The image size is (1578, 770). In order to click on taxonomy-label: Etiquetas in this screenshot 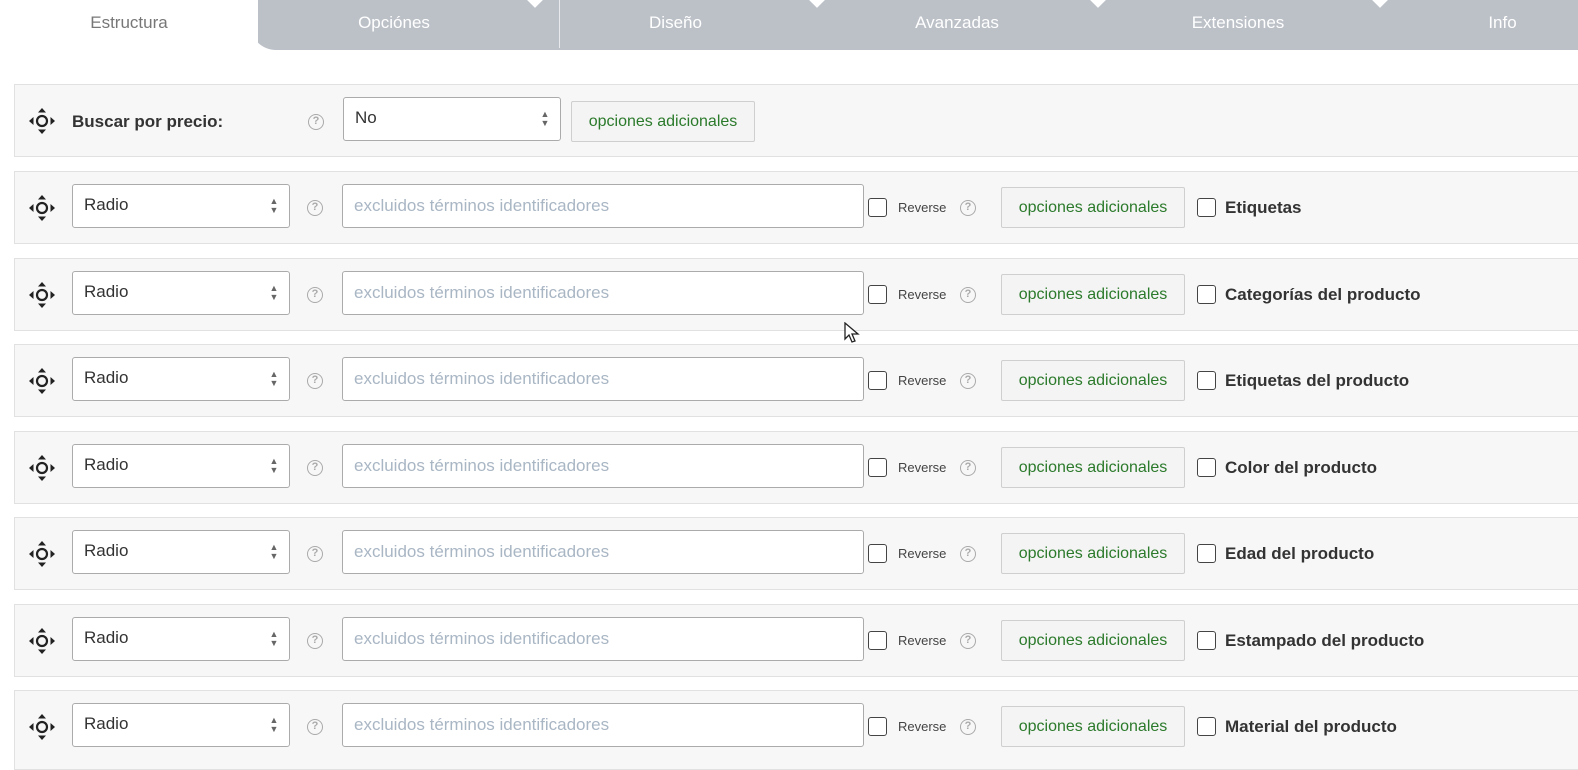, I will do `click(1263, 207)`.